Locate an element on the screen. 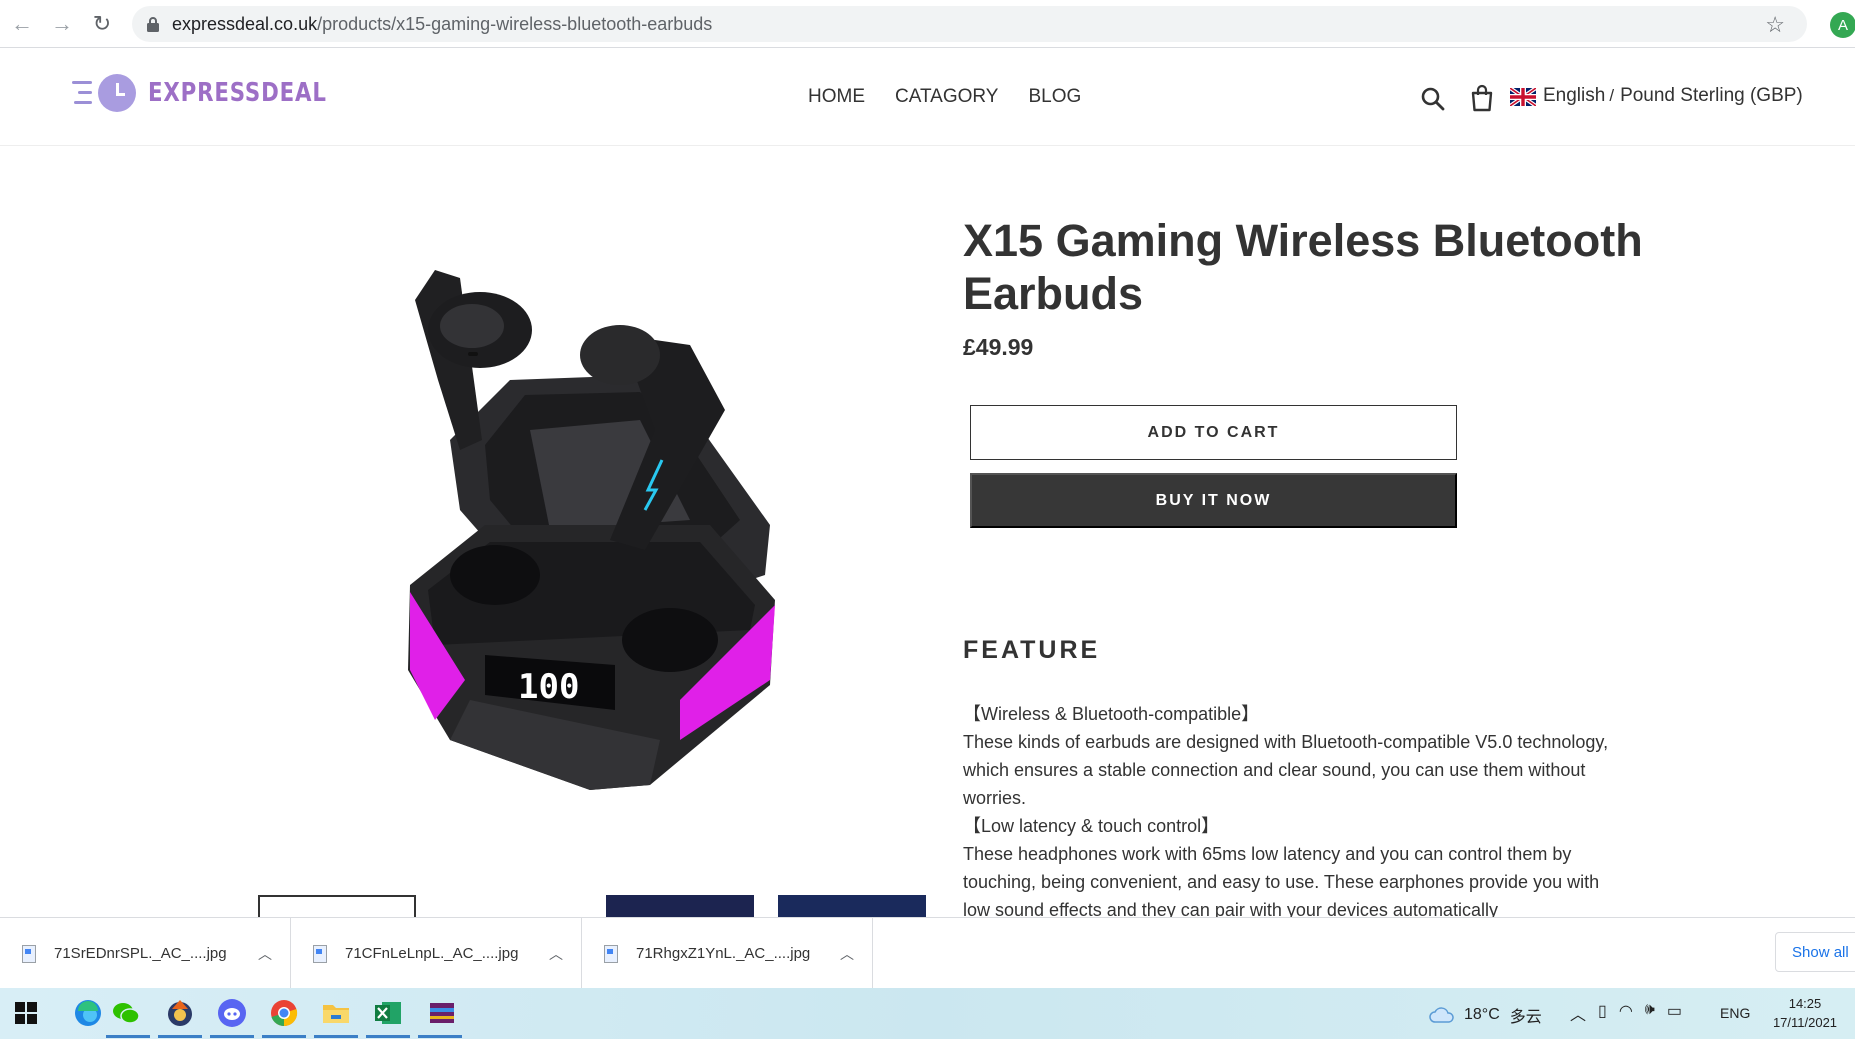  battery-icon: ▭ is located at coordinates (1674, 1013).